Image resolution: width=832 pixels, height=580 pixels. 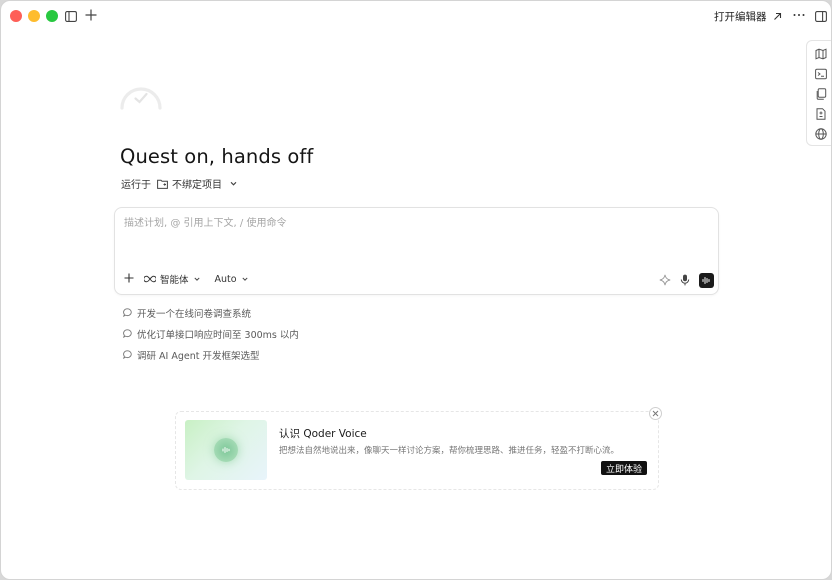 I want to click on enhance-prompt-button, so click(x=665, y=280).